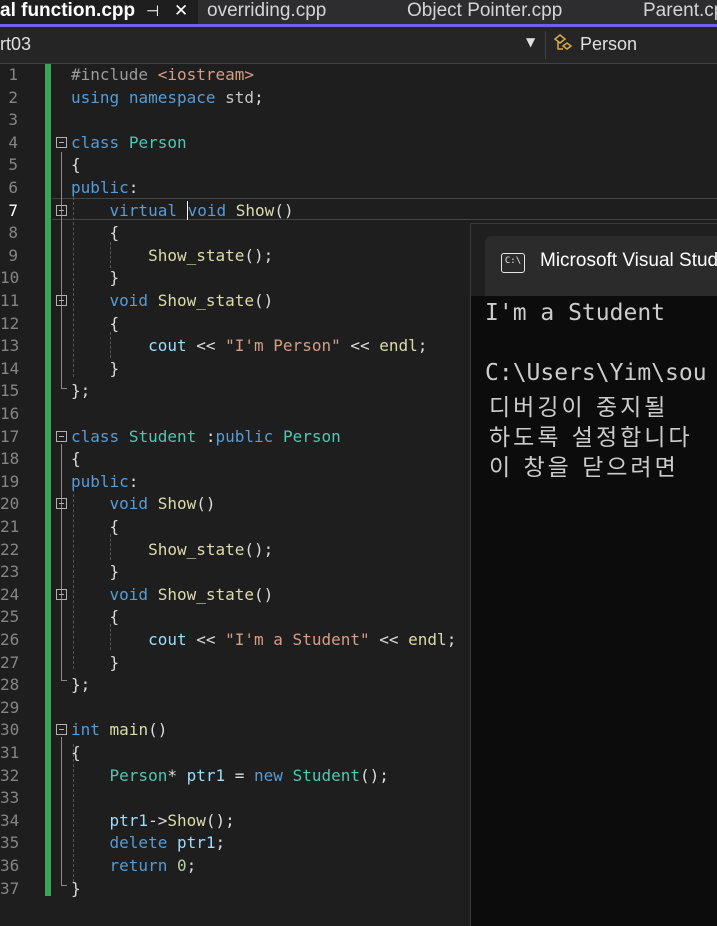  I want to click on console-titlebar: C:\ Microsoft Visual Stud, so click(594, 260).